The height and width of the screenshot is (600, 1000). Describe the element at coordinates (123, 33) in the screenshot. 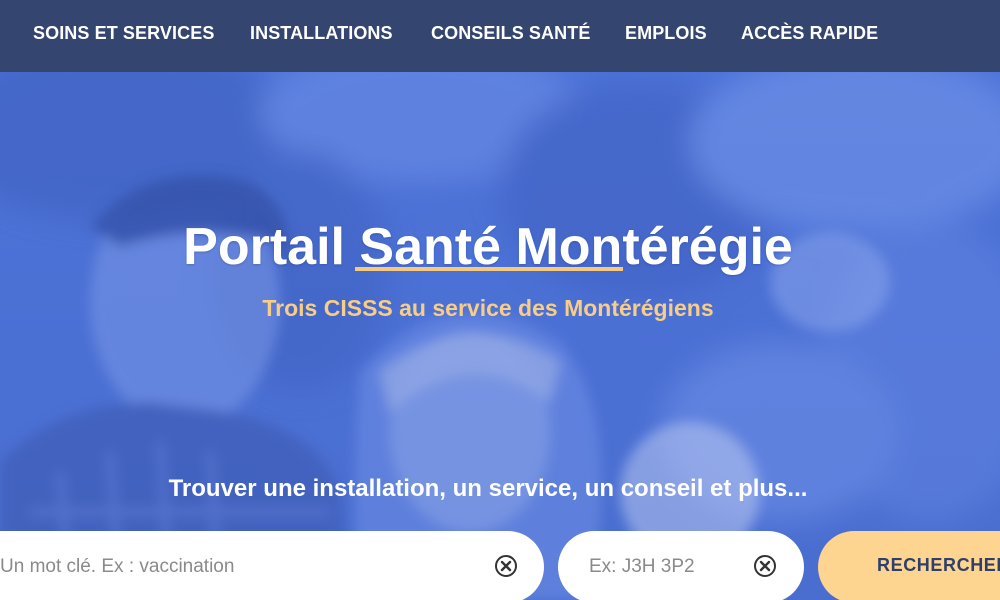

I see `nav-item-soins-et-services: SOINS ET SERVICES` at that location.